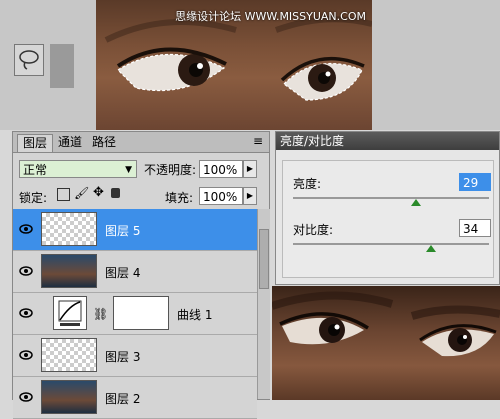 This screenshot has width=500, height=419. What do you see at coordinates (416, 202) in the screenshot?
I see `brightness-slider-handle` at bounding box center [416, 202].